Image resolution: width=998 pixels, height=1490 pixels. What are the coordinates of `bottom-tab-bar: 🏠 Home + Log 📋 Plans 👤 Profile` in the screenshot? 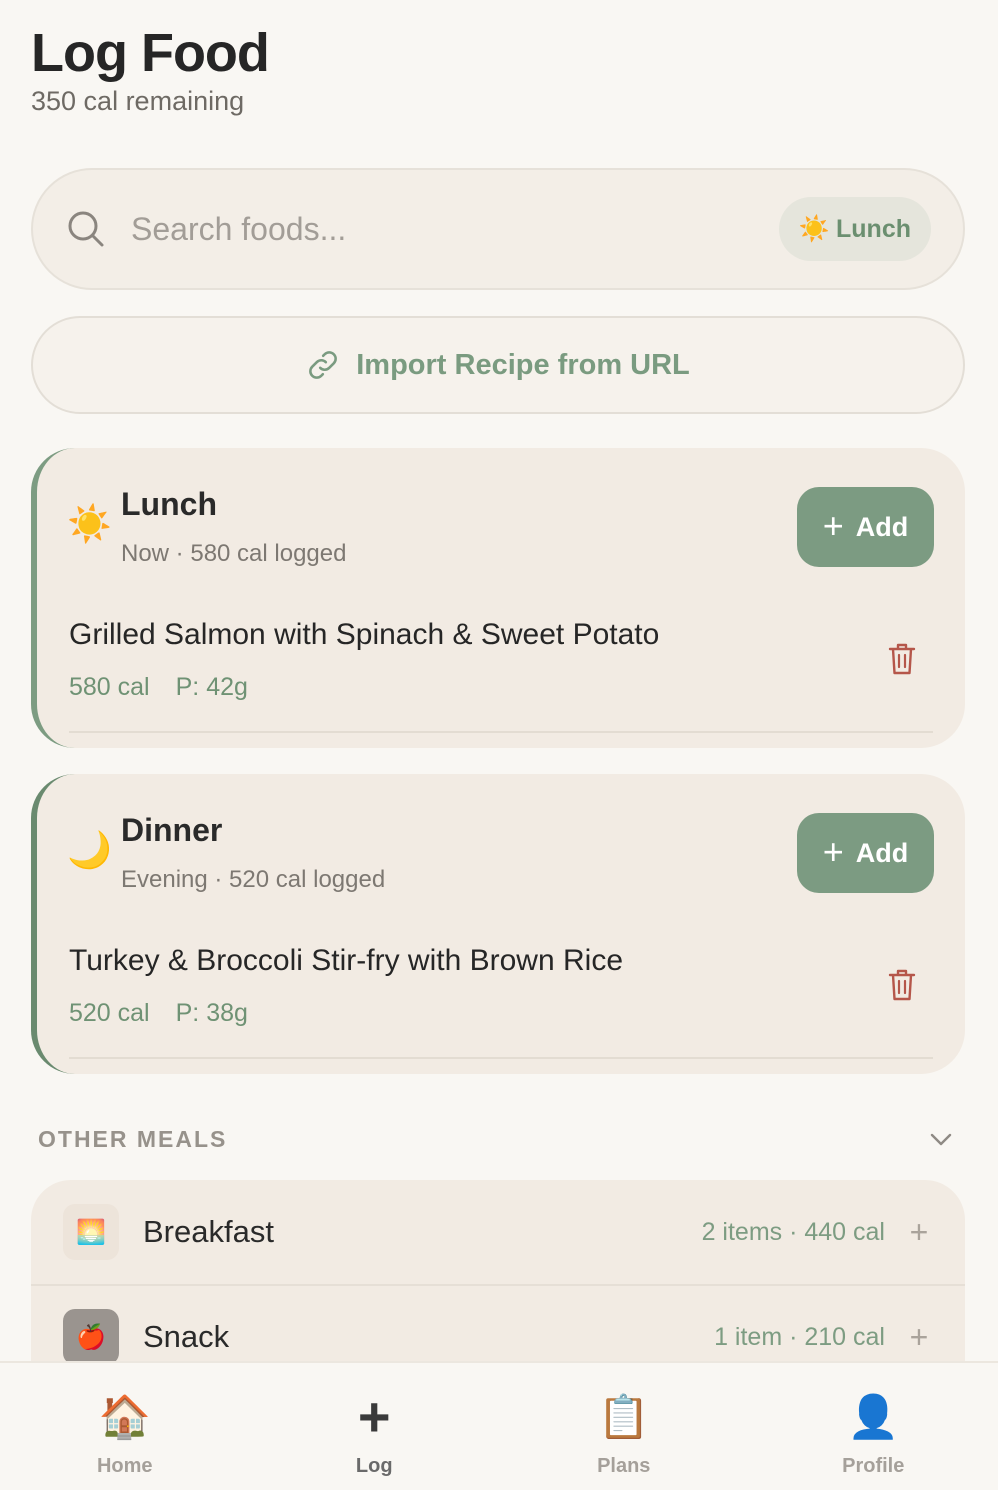 It's located at (499, 1425).